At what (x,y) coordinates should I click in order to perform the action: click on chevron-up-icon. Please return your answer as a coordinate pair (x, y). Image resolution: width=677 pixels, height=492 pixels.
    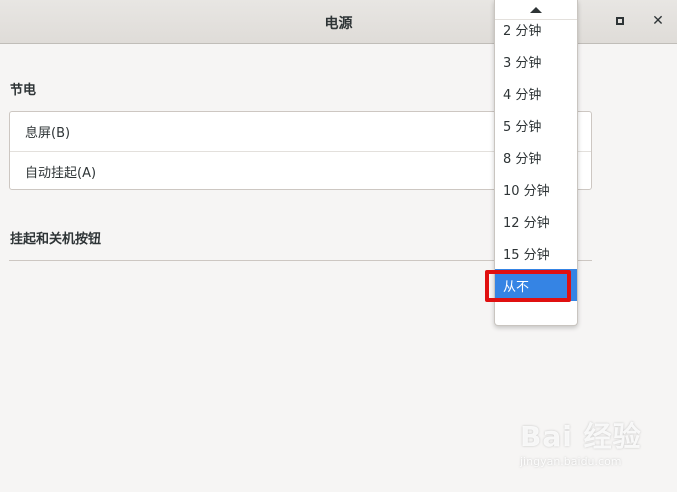
    Looking at the image, I should click on (536, 9).